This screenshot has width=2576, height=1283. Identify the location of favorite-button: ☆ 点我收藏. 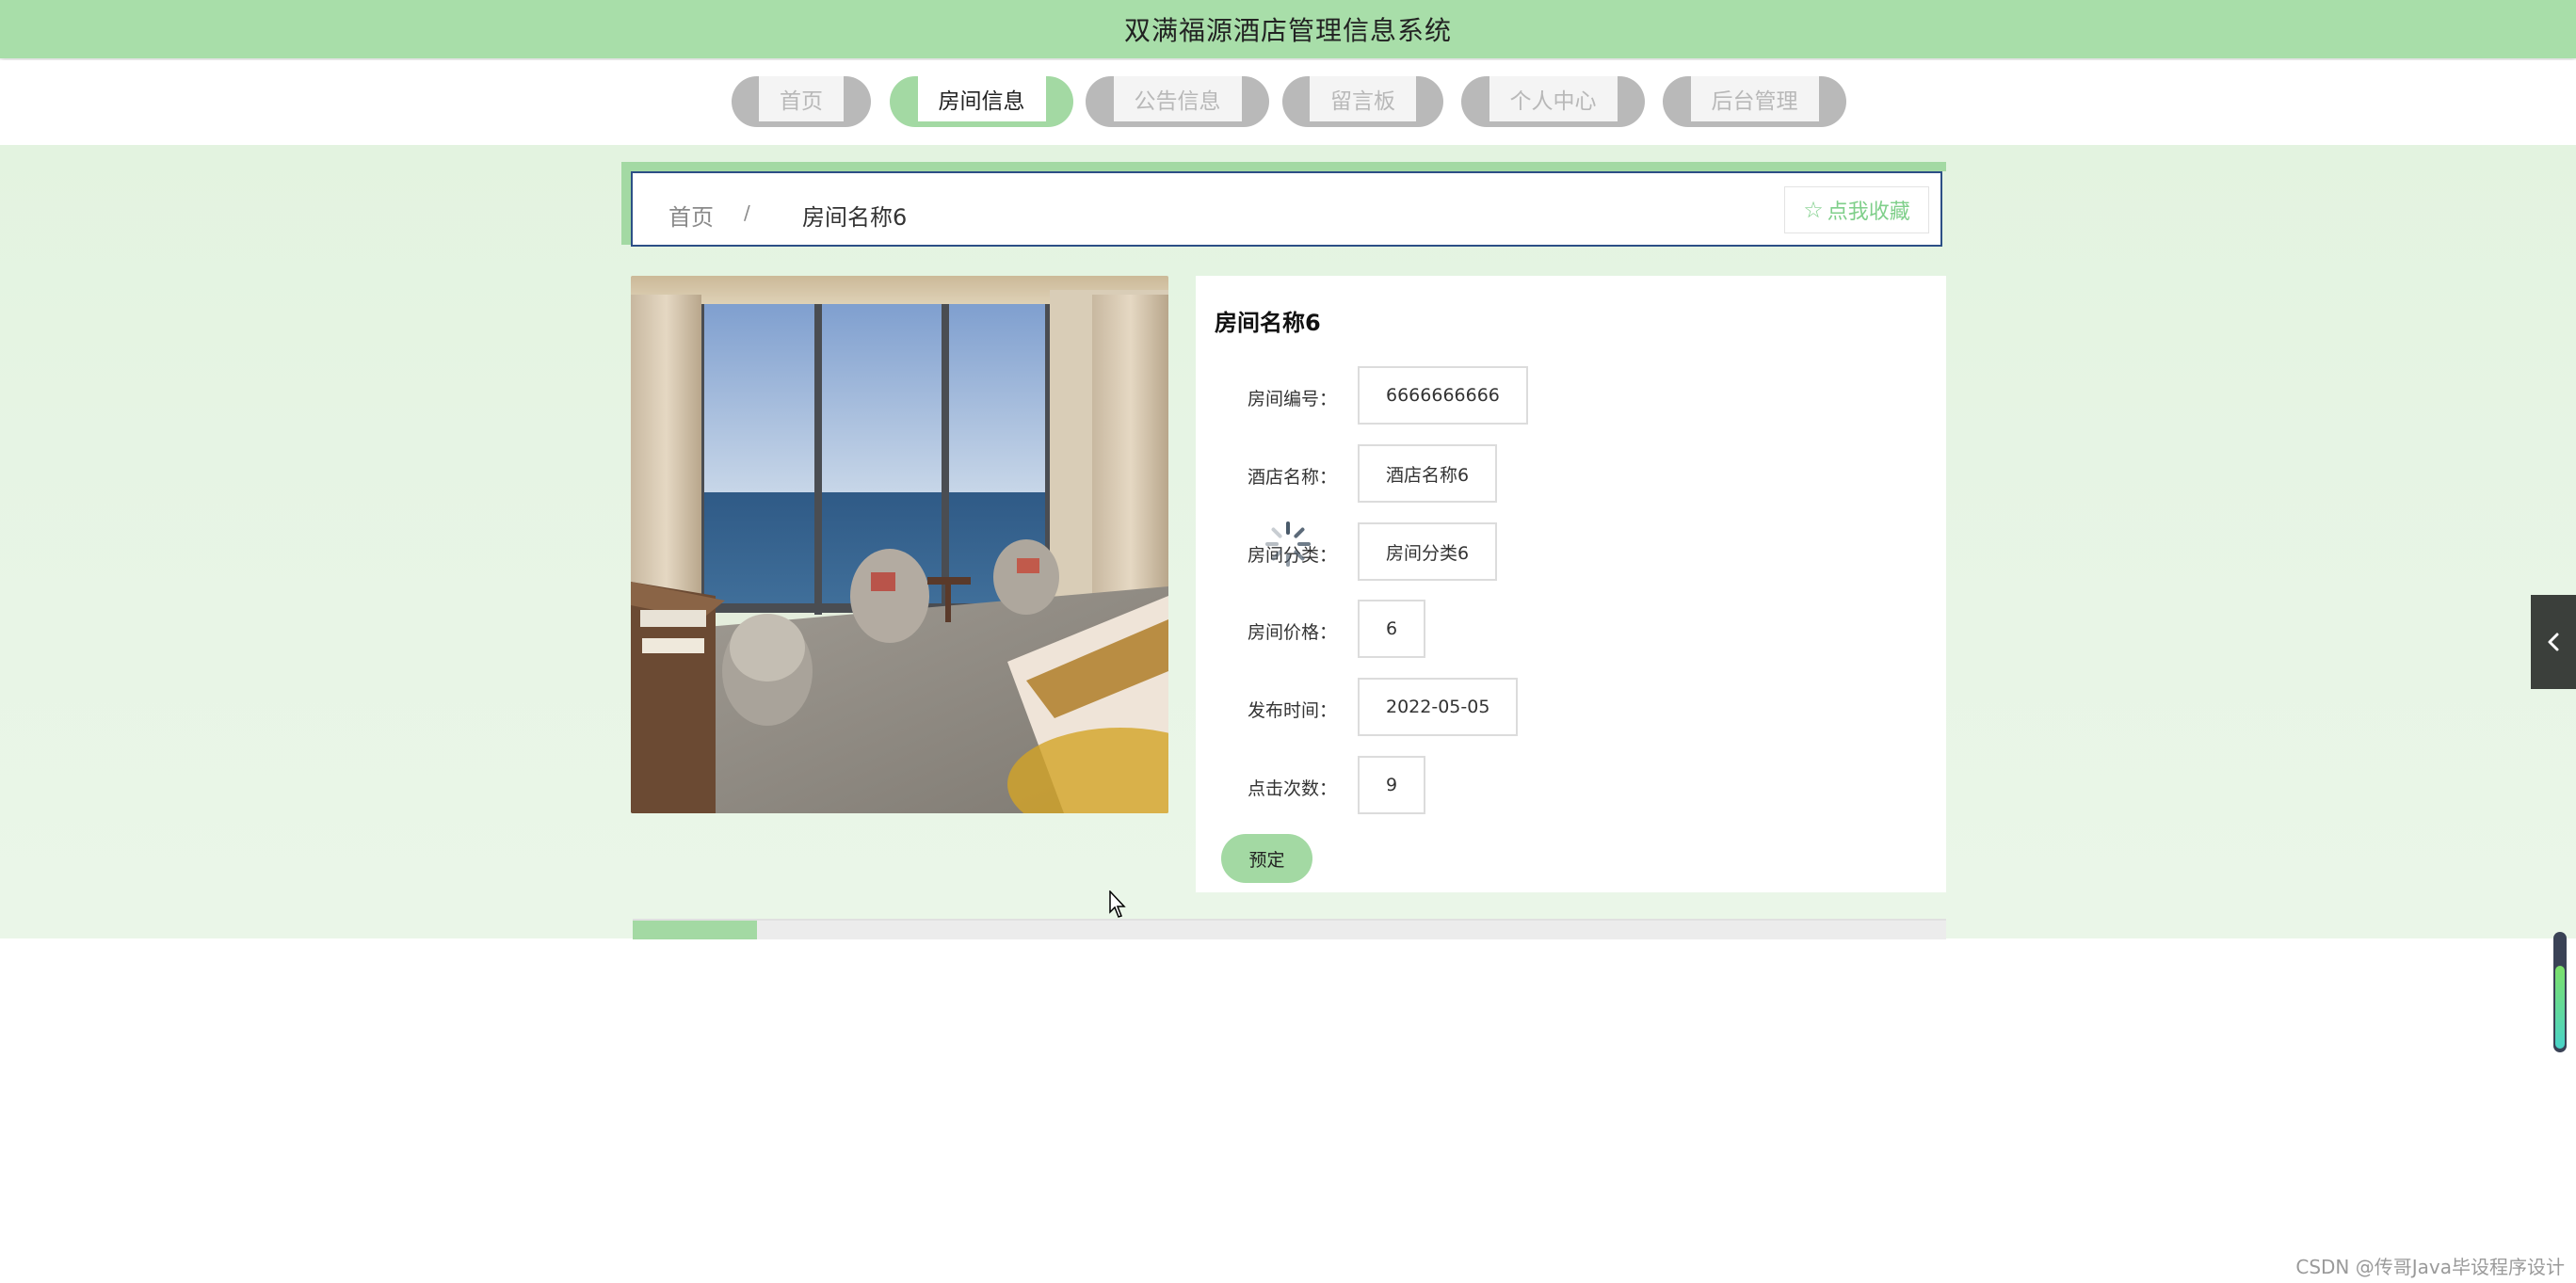
(1856, 209).